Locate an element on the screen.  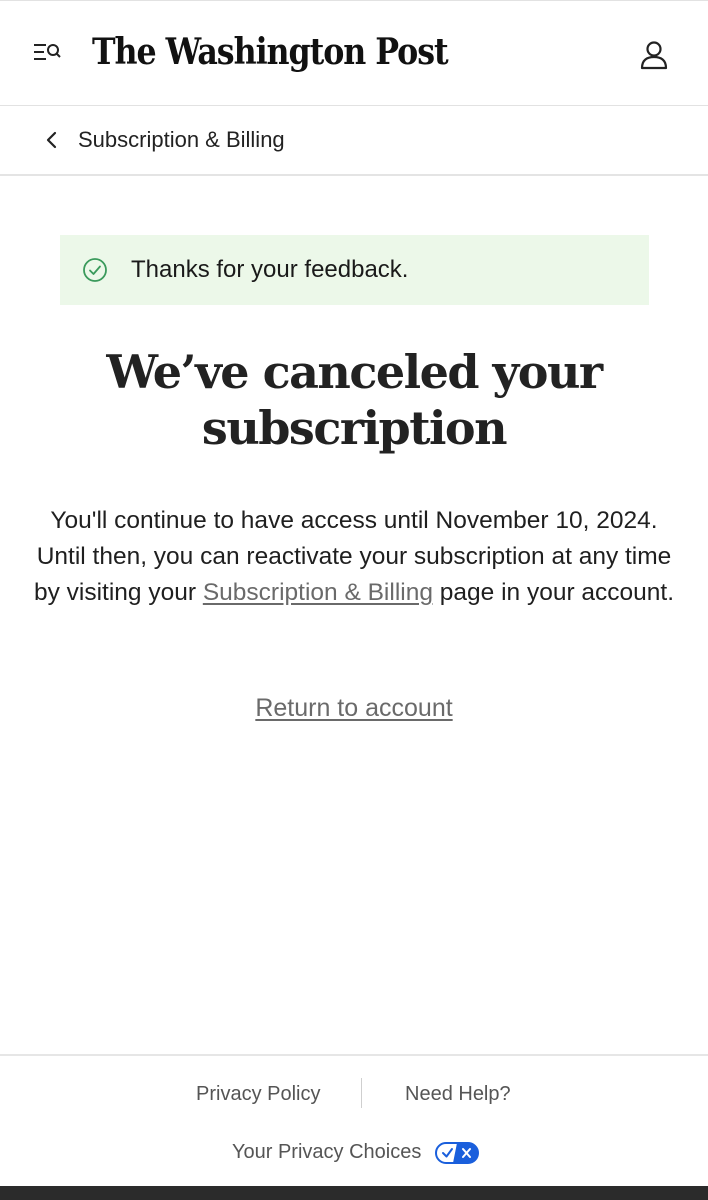
need-help-link: Need Help? is located at coordinates (458, 1094).